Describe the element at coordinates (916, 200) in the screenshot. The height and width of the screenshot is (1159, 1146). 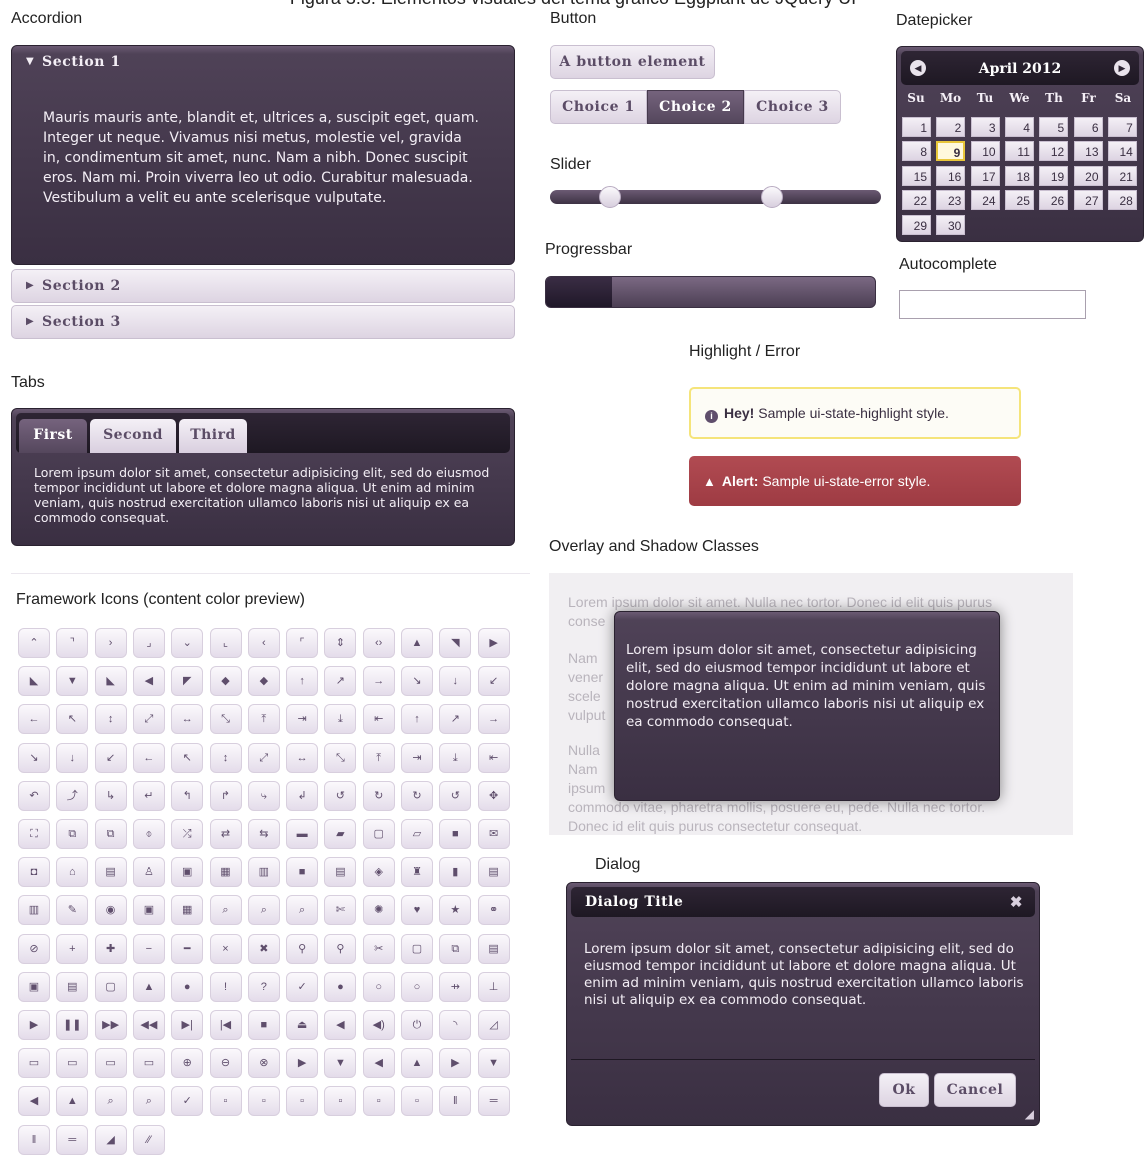
I see `datepicker-day: 22` at that location.